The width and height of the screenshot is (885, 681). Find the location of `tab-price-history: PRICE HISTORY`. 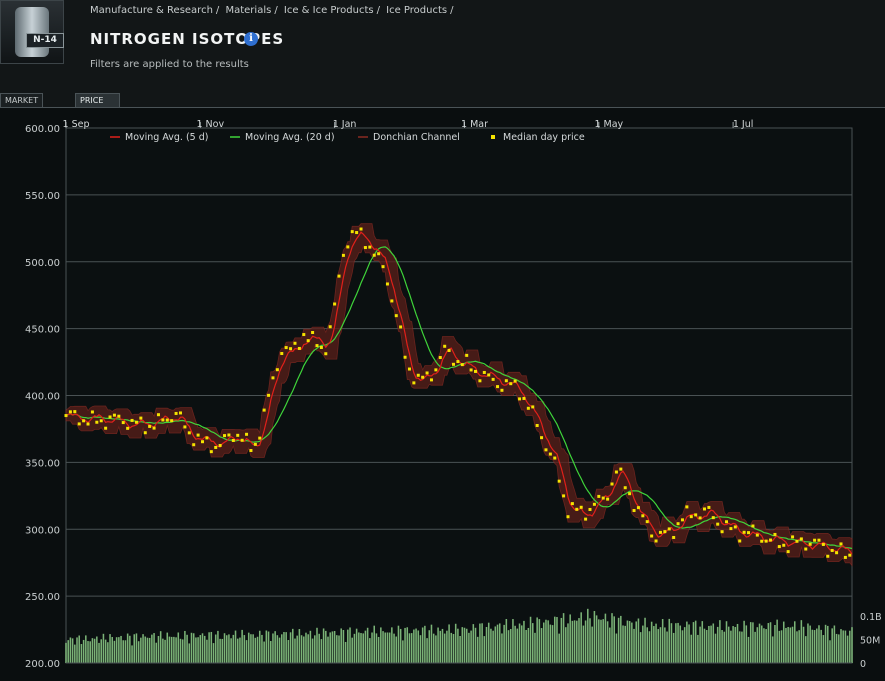

tab-price-history: PRICE HISTORY is located at coordinates (97, 105).